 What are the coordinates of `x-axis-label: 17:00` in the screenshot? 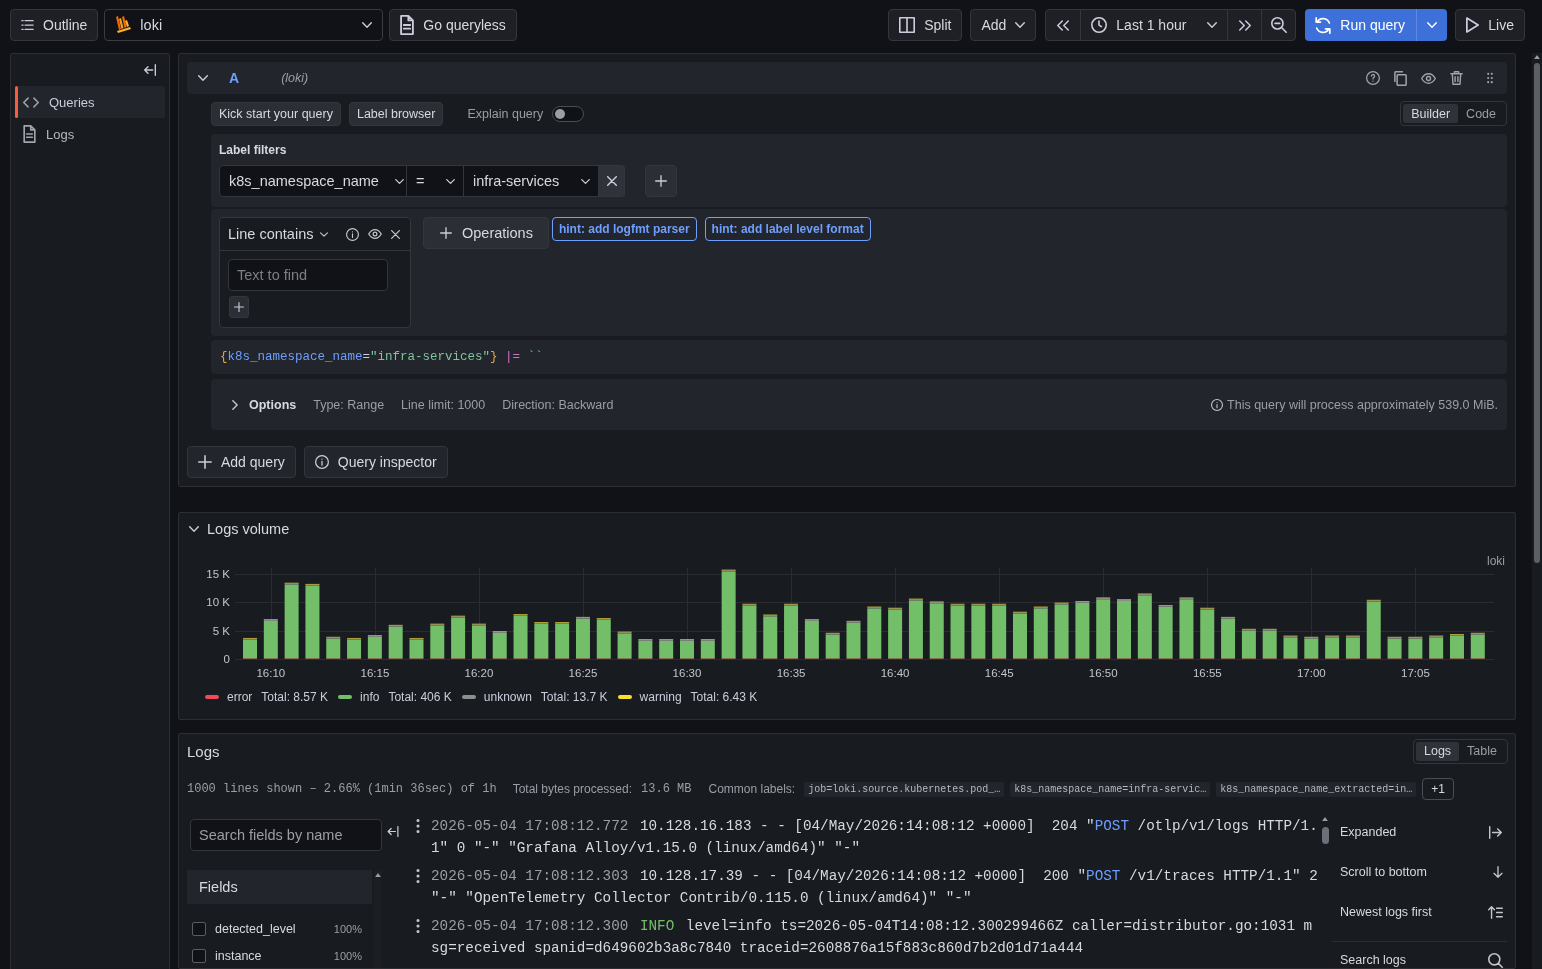 It's located at (1311, 673).